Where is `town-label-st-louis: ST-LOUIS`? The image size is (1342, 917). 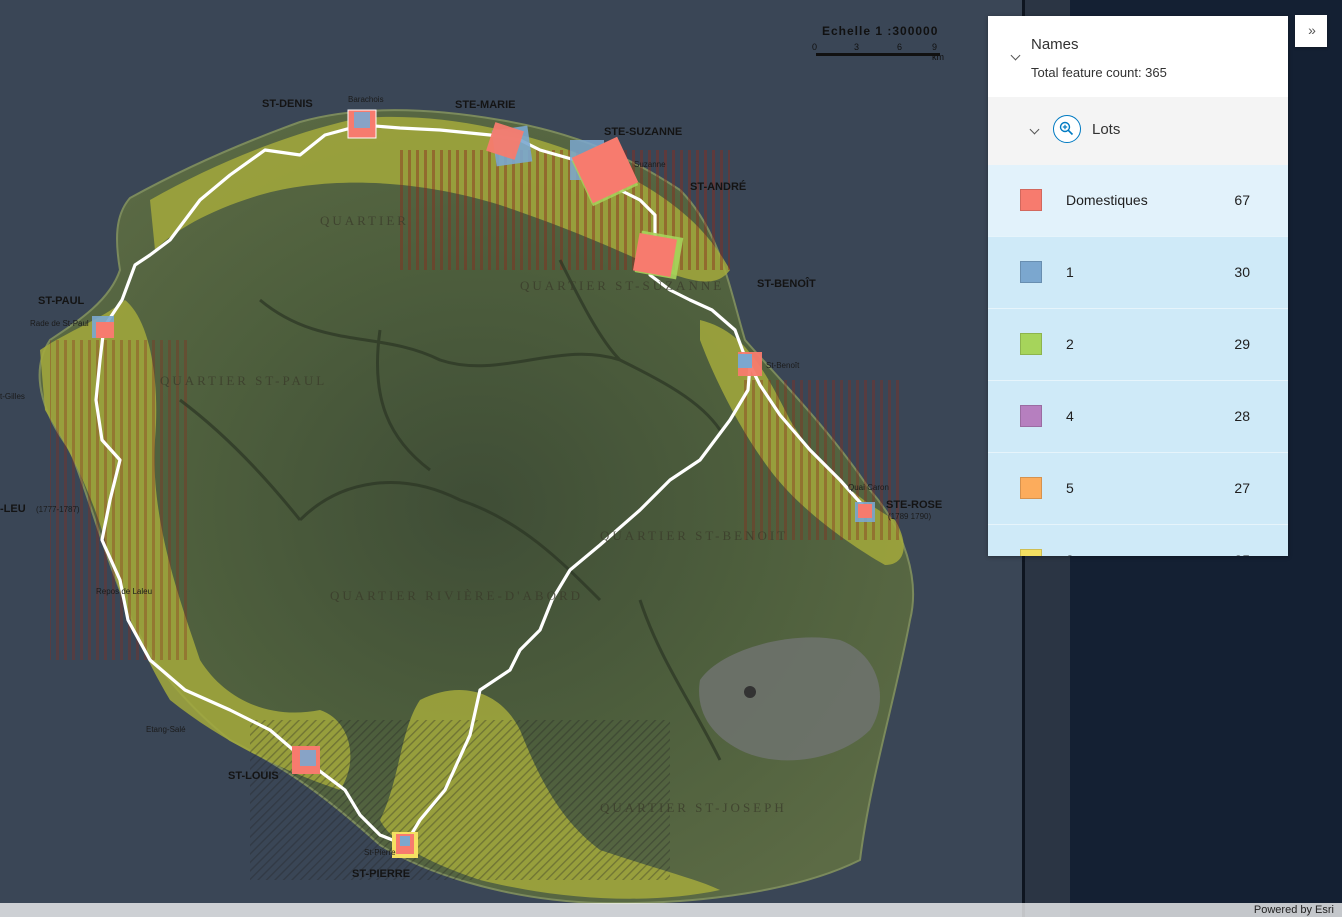
town-label-st-louis: ST-LOUIS is located at coordinates (253, 776).